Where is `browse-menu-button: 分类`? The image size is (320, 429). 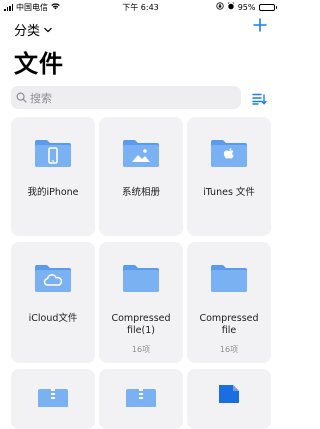 browse-menu-button: 分类 is located at coordinates (33, 29).